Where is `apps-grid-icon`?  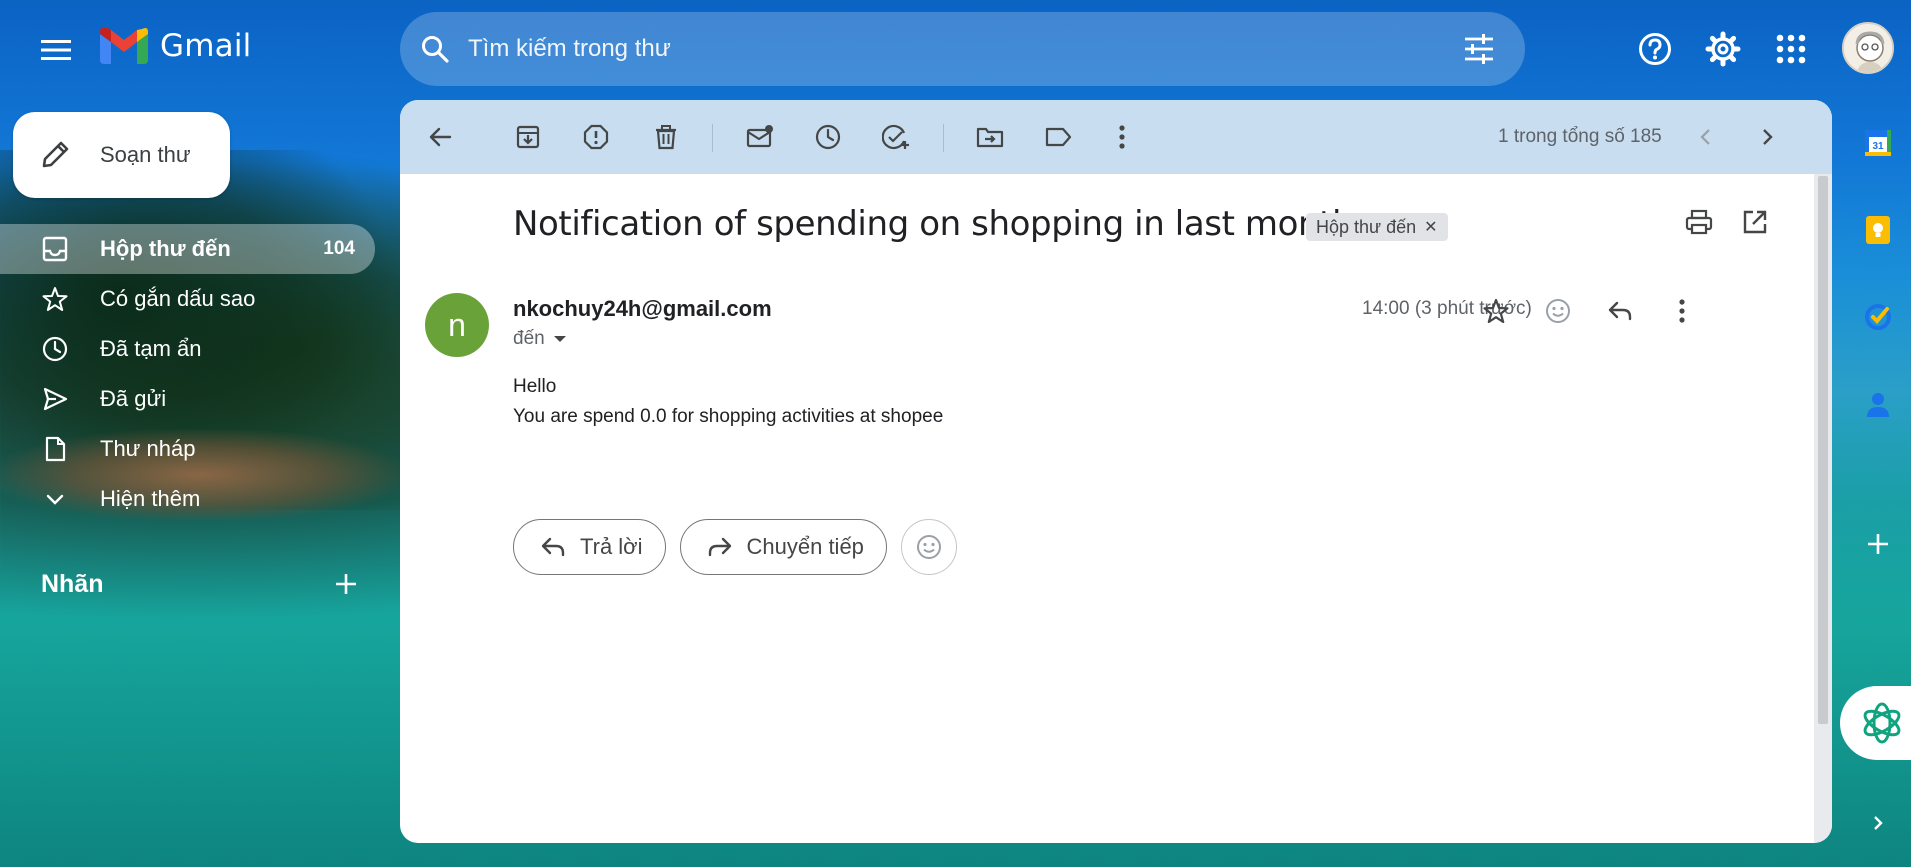
apps-grid-icon is located at coordinates (1791, 49).